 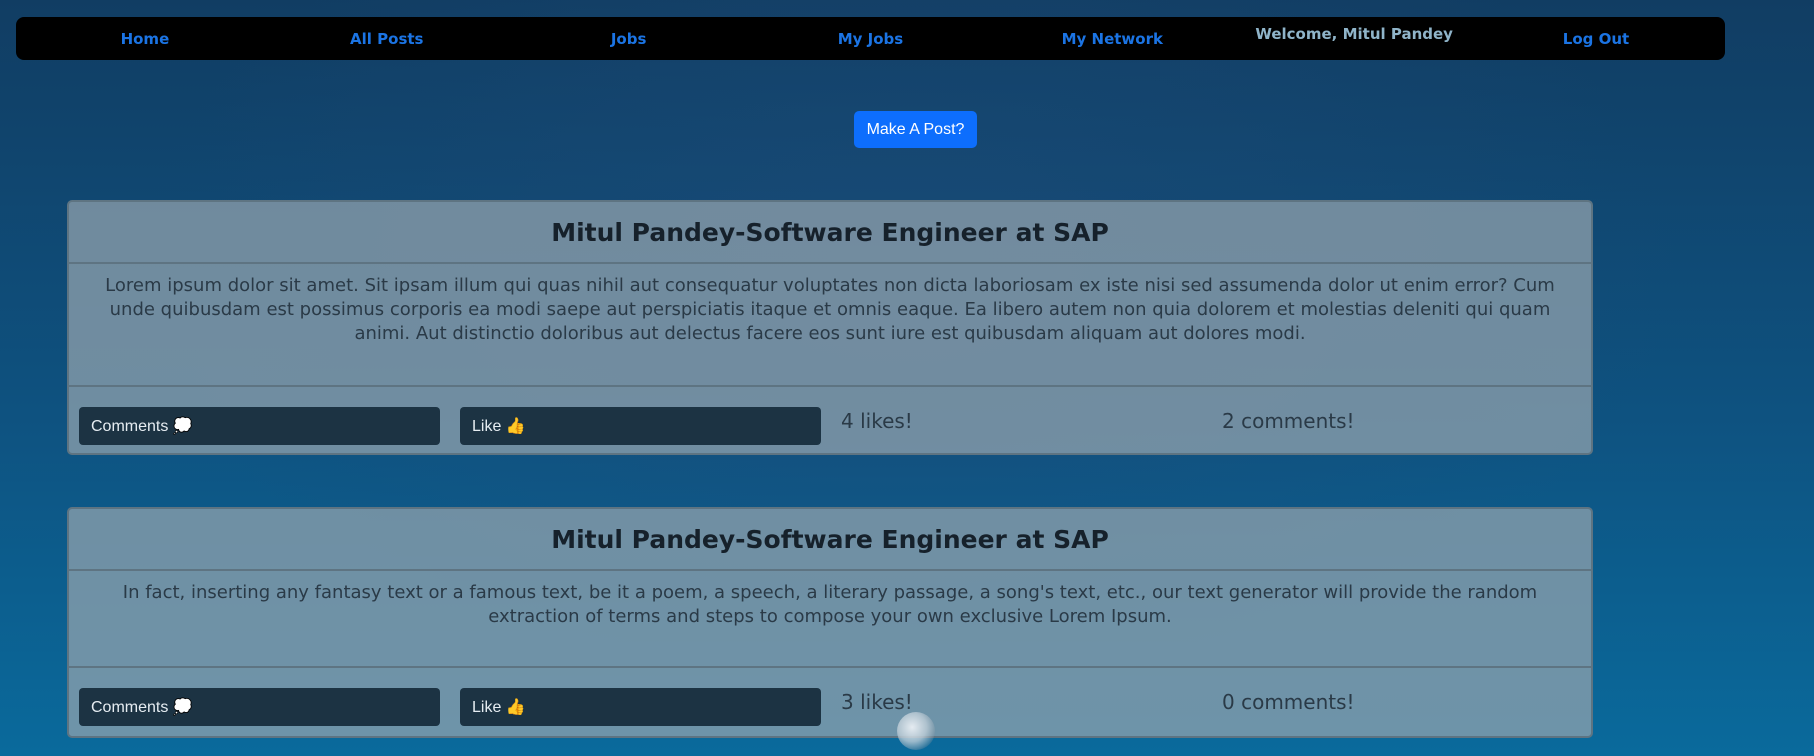 What do you see at coordinates (830, 703) in the screenshot?
I see `post-footer: Comments 💭 Like 👍 3 likes! 0 comments!` at bounding box center [830, 703].